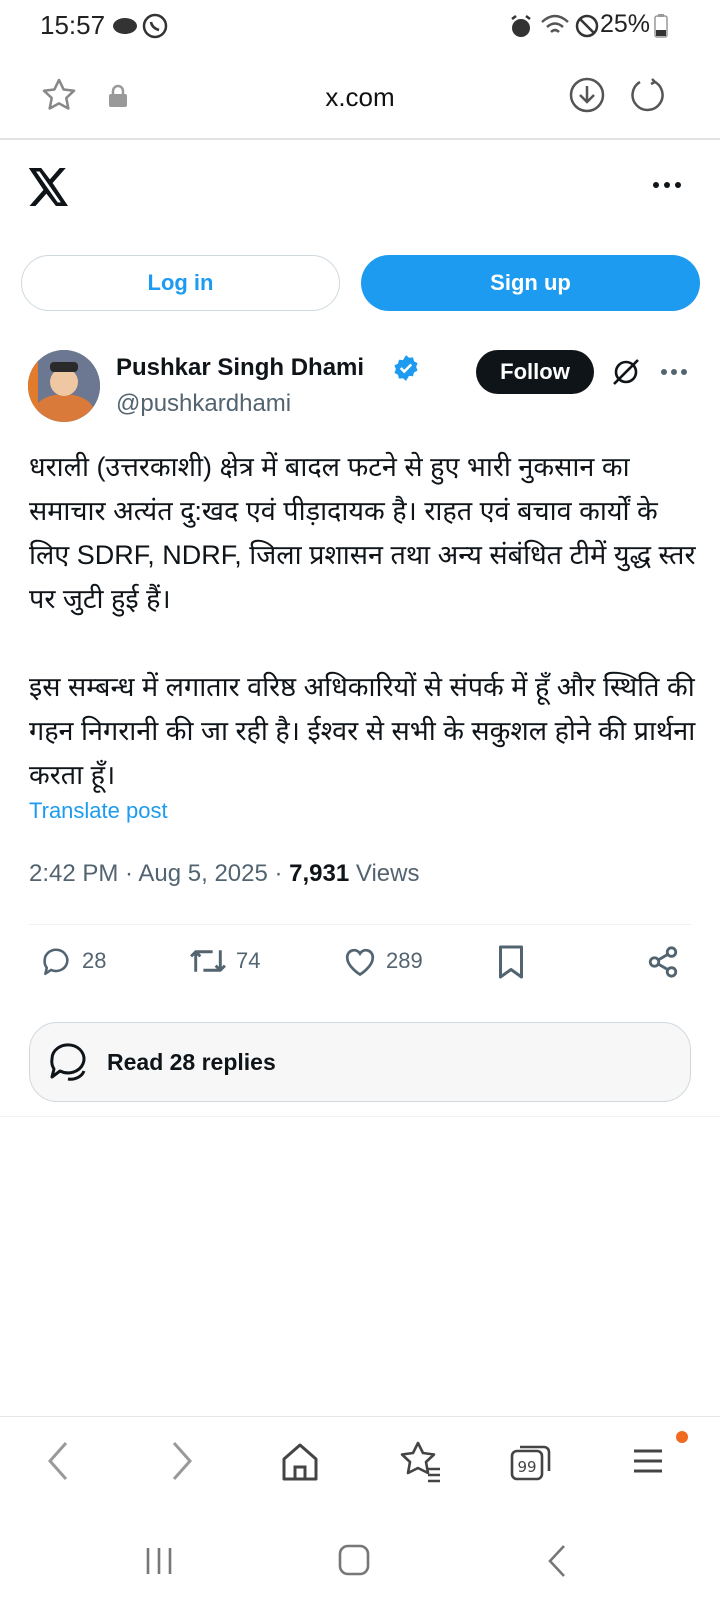 The height and width of the screenshot is (1600, 720). What do you see at coordinates (626, 372) in the screenshot?
I see `grok-icon` at bounding box center [626, 372].